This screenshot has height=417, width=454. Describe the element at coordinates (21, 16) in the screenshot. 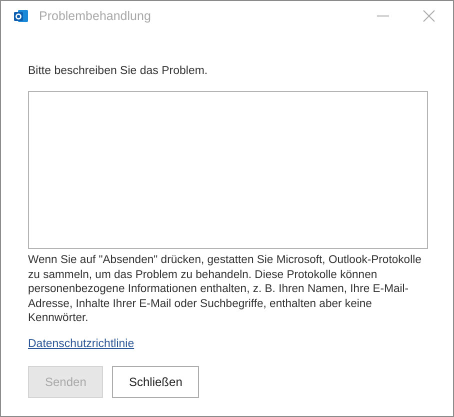

I see `app-icon` at that location.